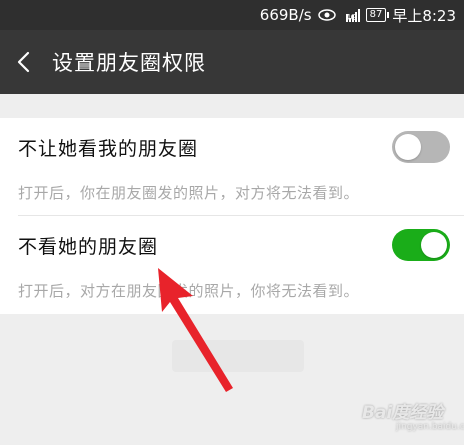 The height and width of the screenshot is (445, 464). I want to click on faded-background-button, so click(238, 356).